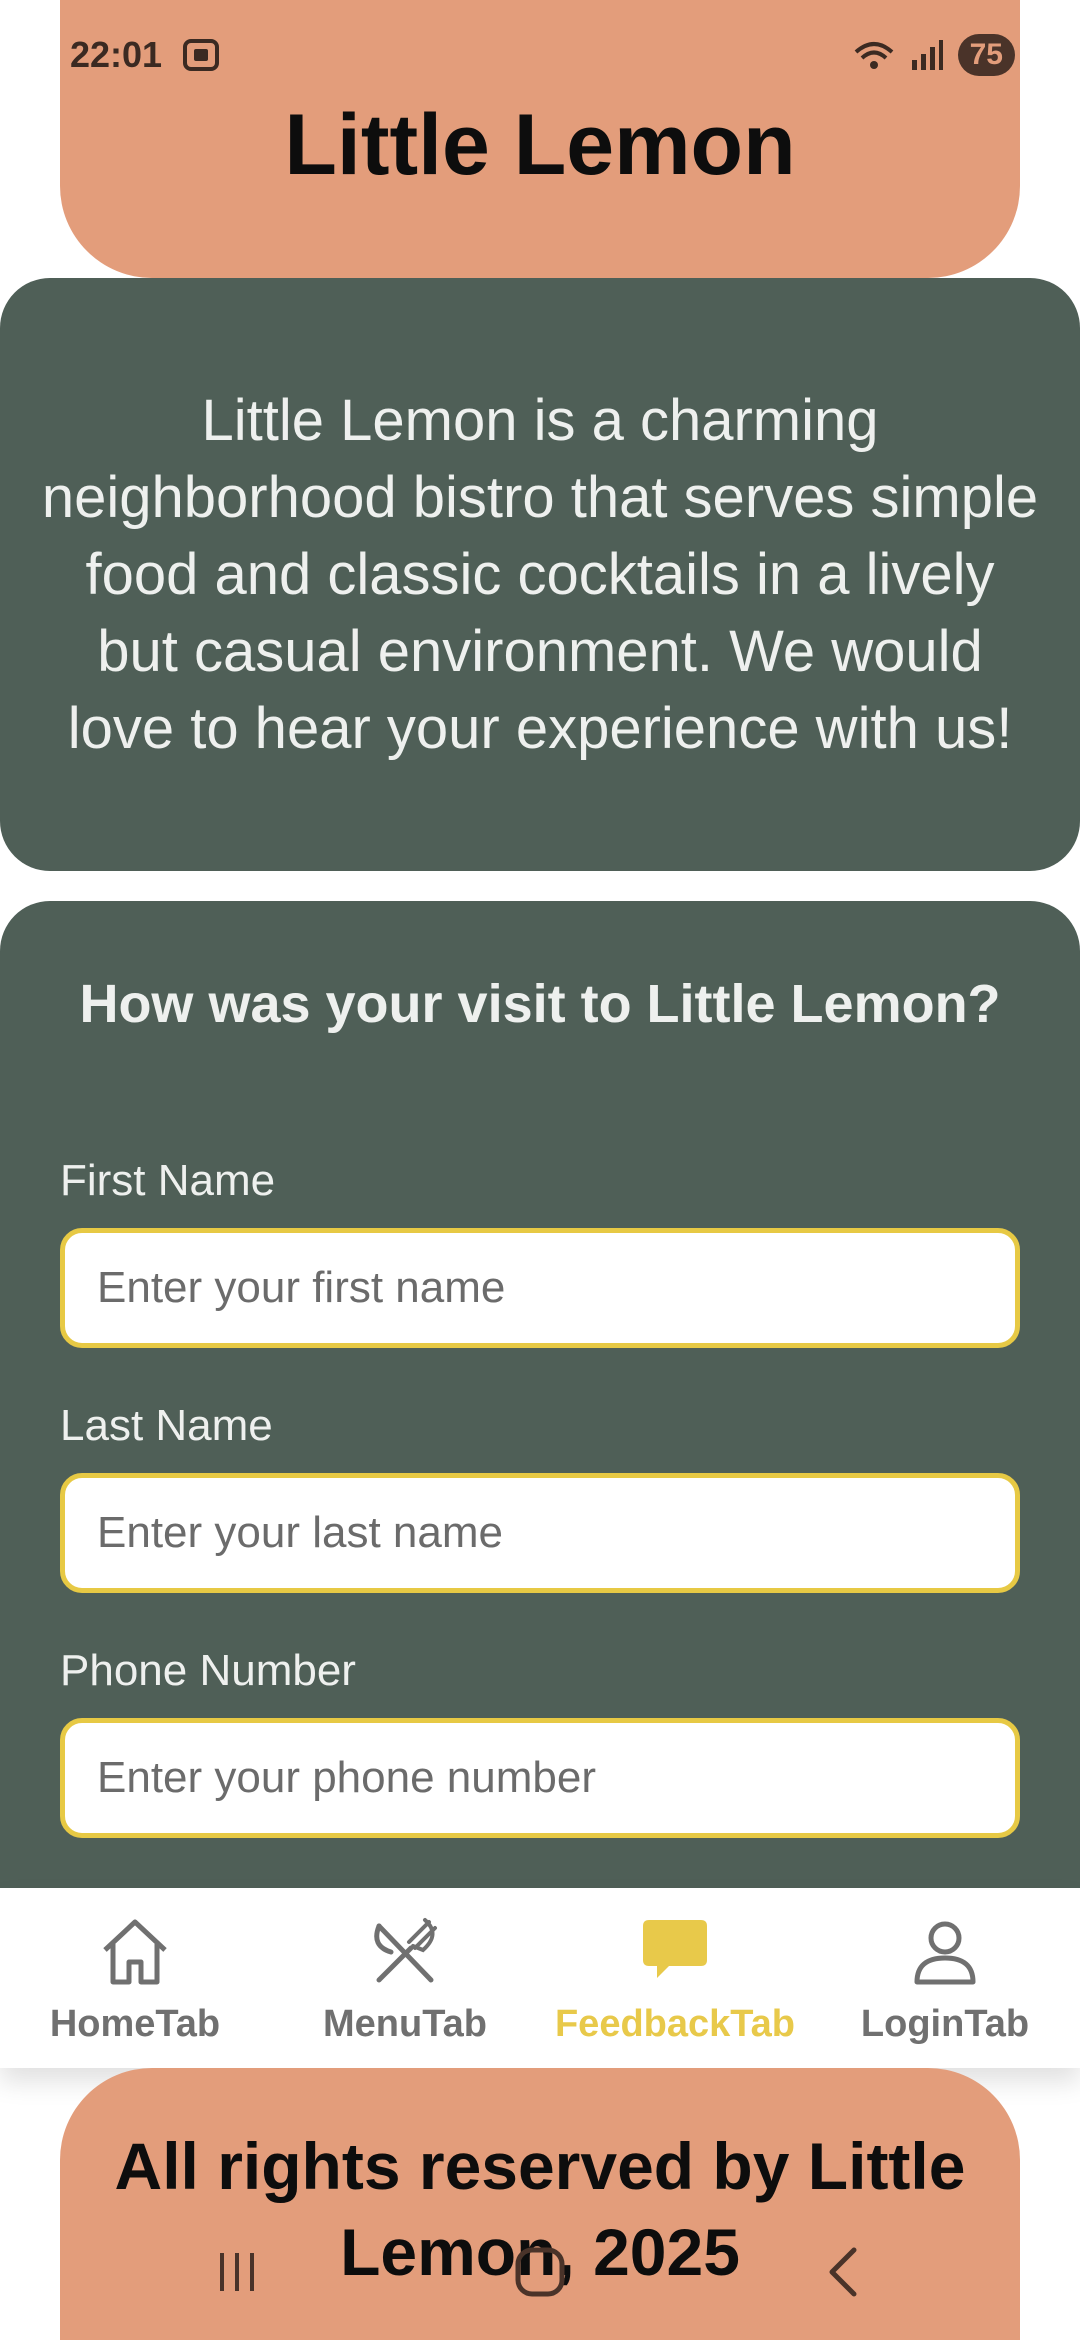  I want to click on phone-number-label: Phone Number, so click(208, 1670).